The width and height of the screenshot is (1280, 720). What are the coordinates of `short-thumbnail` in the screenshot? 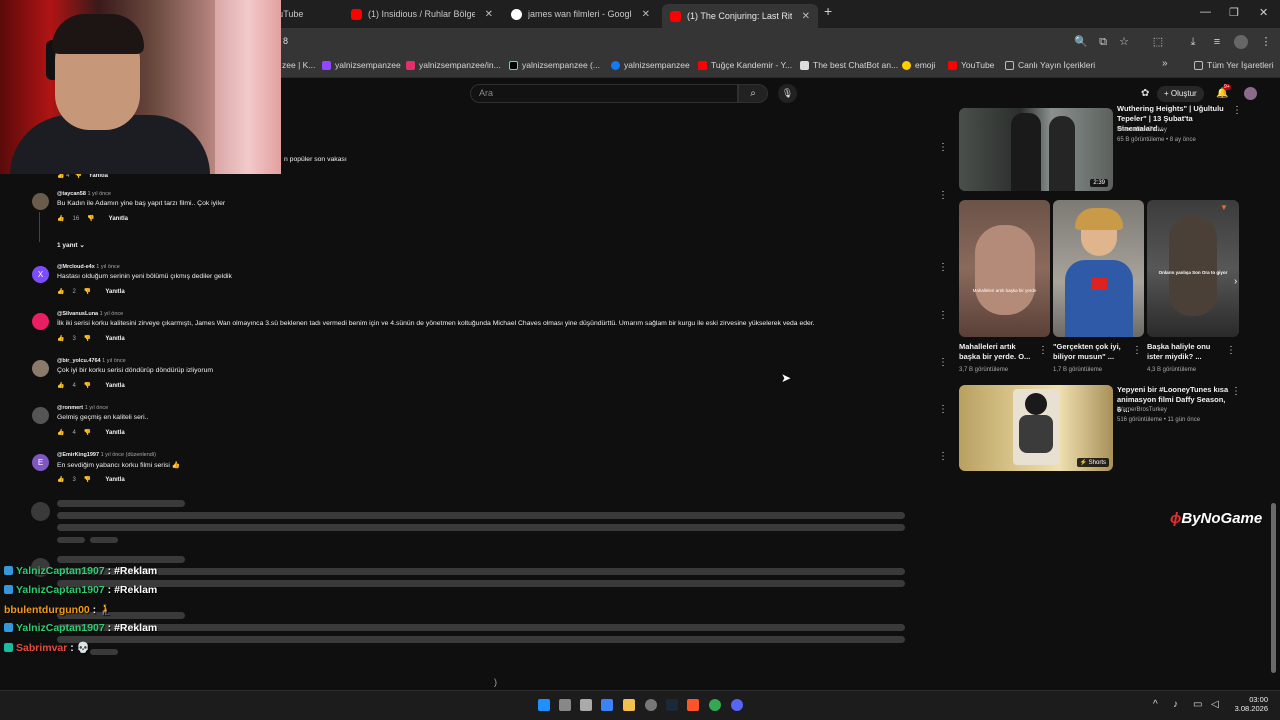 It's located at (1098, 268).